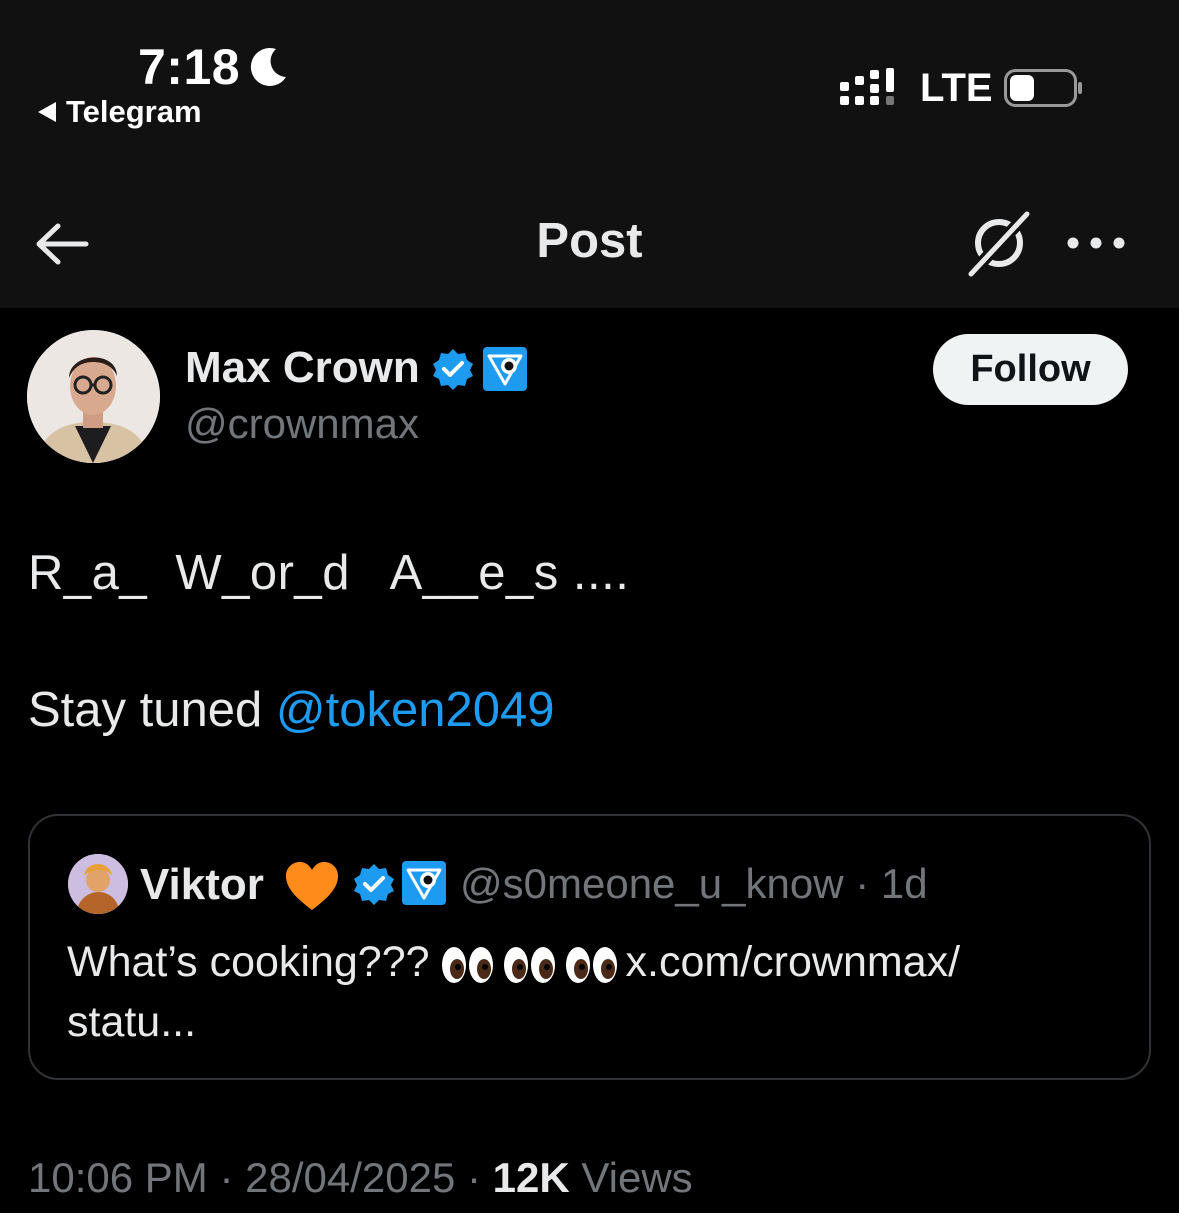 The width and height of the screenshot is (1179, 1213). I want to click on post-meta: 10:06 PM · 28/04/2025 · 12K Views, so click(360, 1177).